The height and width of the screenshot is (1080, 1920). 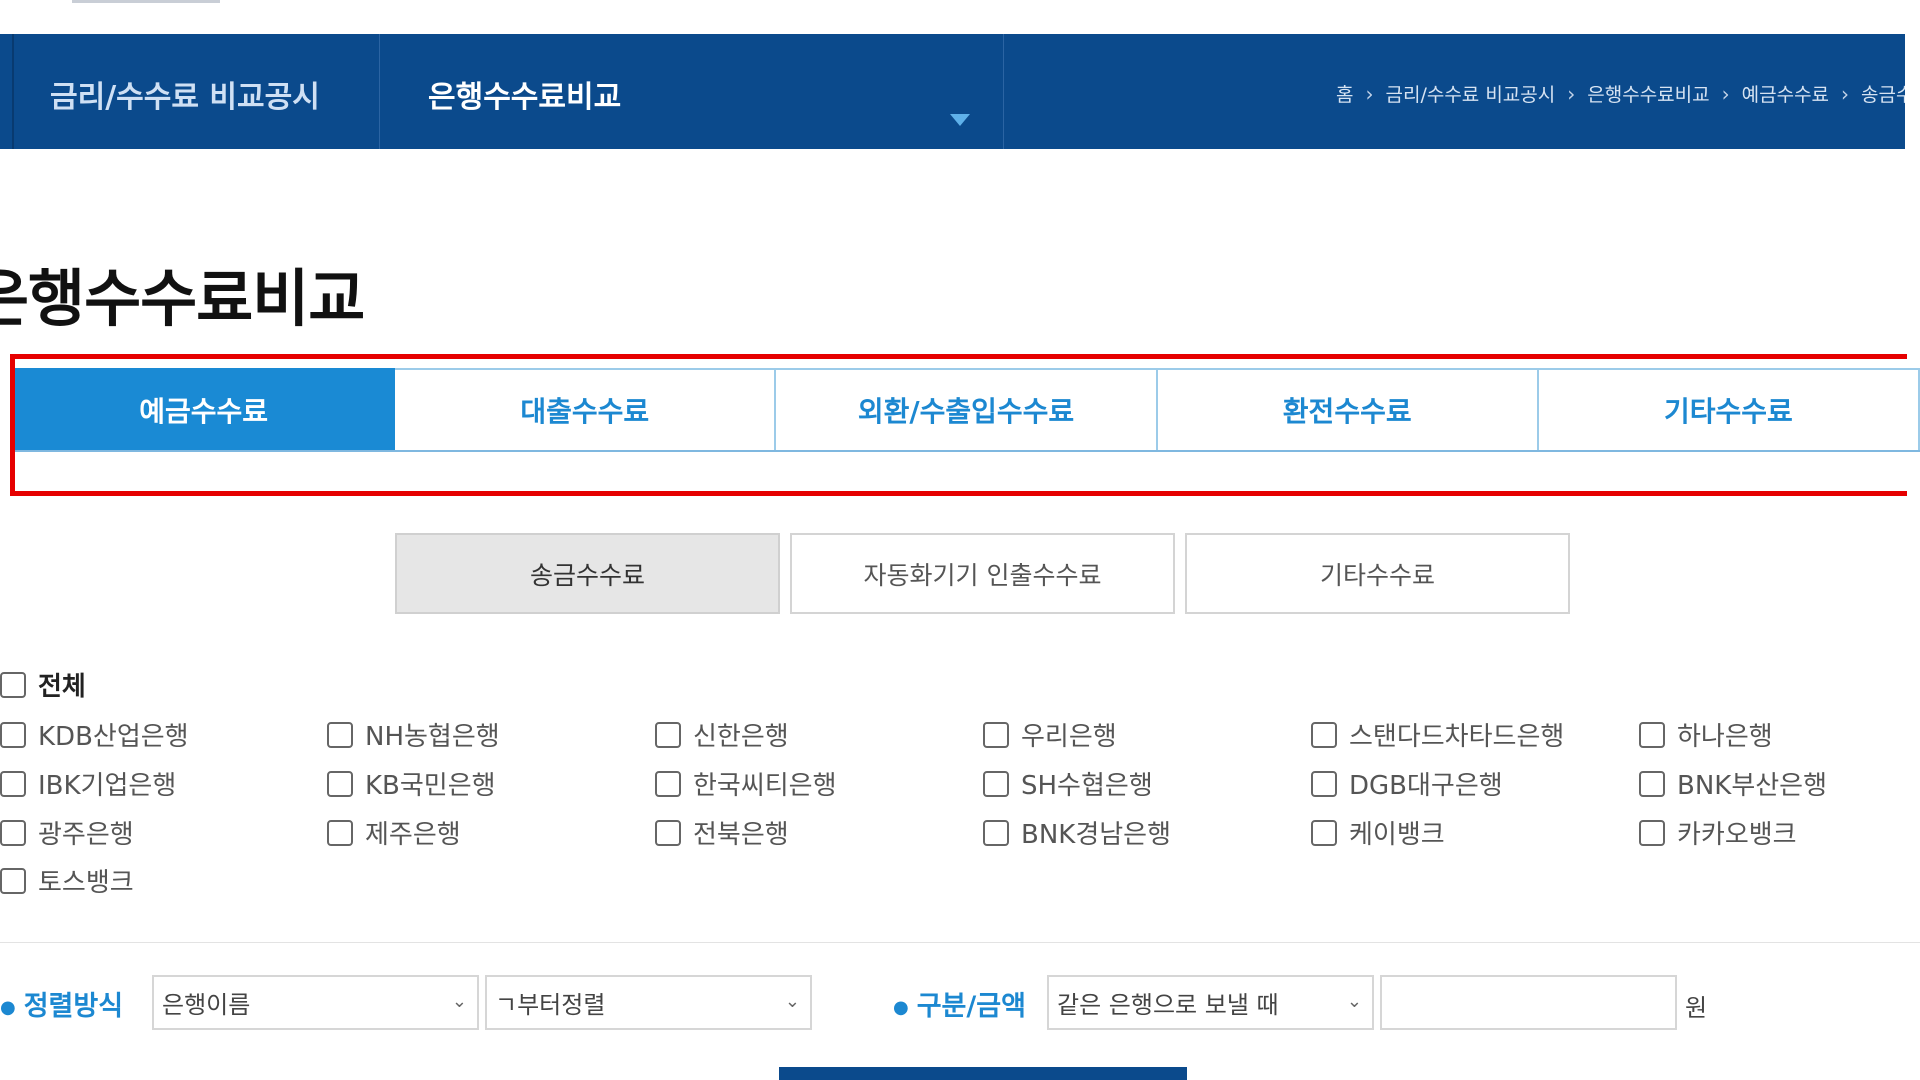 What do you see at coordinates (1210, 1002) in the screenshot?
I see `transfer-type-select: 같은 은행으로 보낼 때 ⌄` at bounding box center [1210, 1002].